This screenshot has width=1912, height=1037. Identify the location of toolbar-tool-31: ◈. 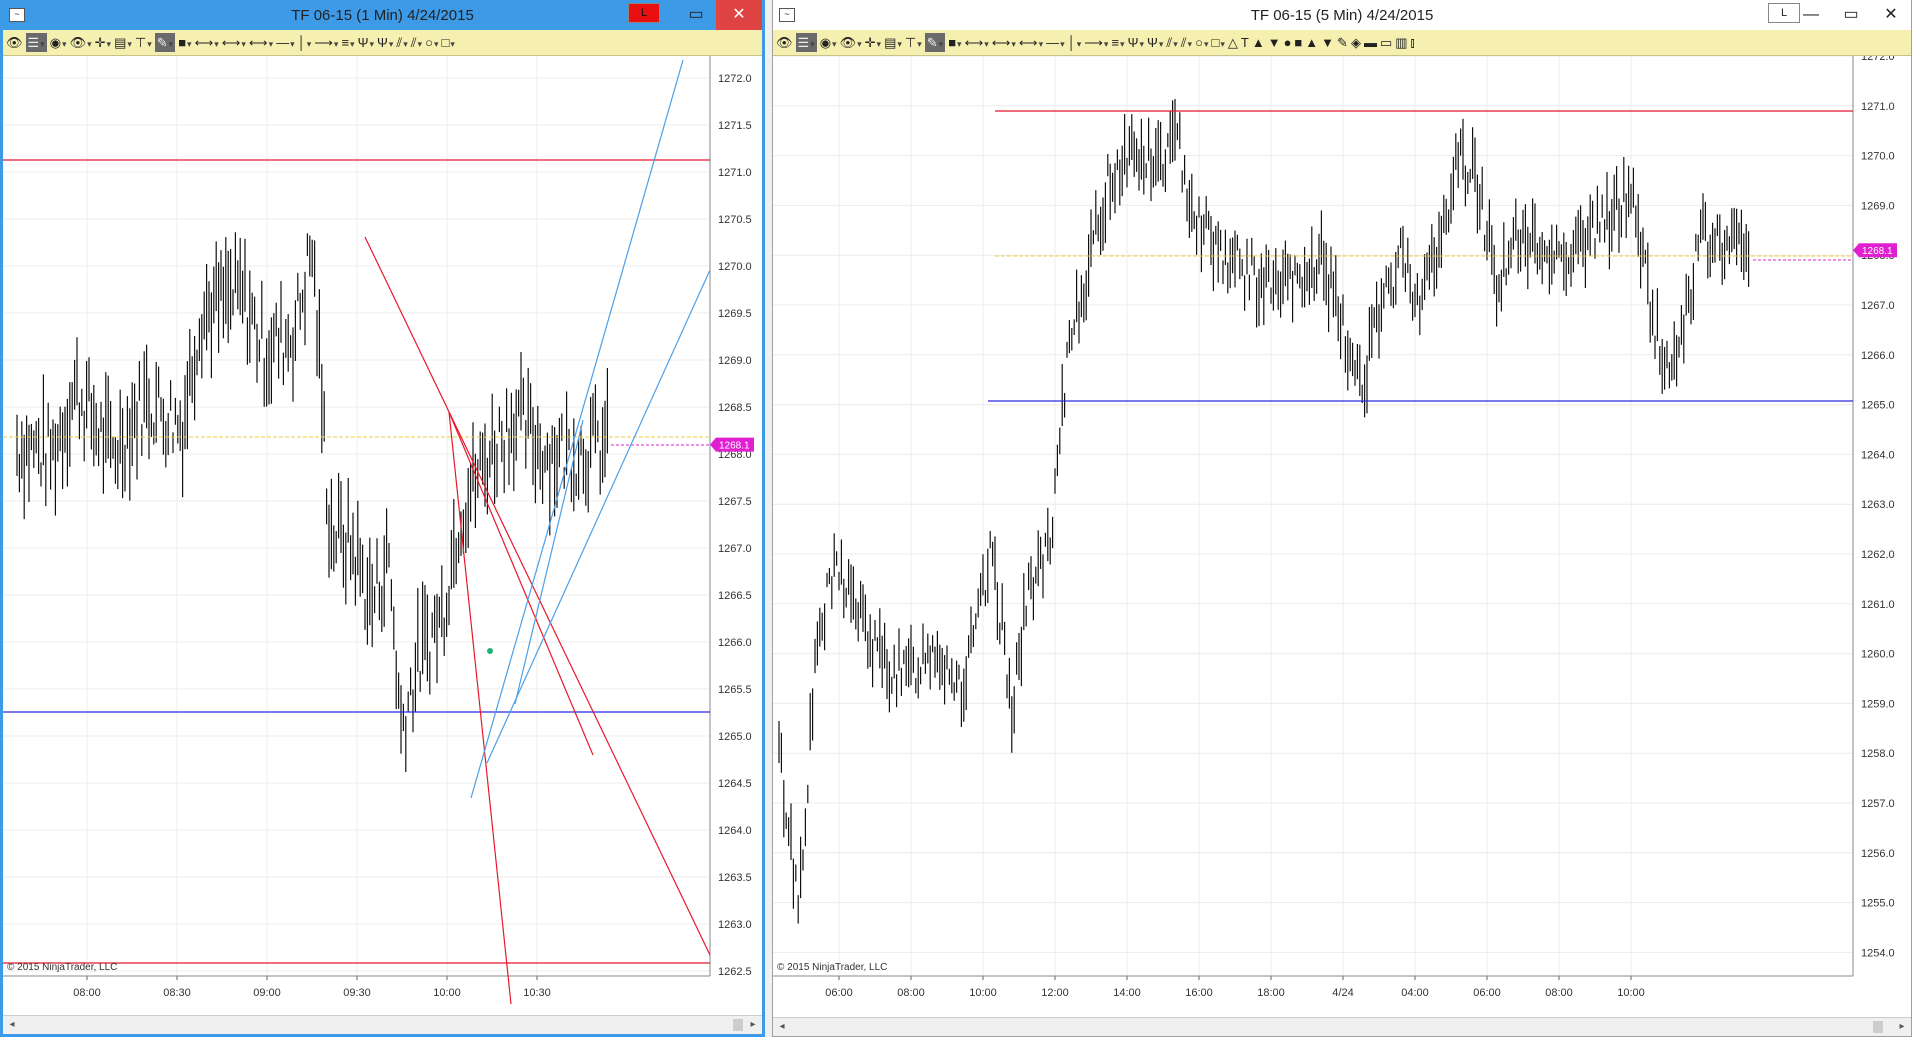
(1356, 42).